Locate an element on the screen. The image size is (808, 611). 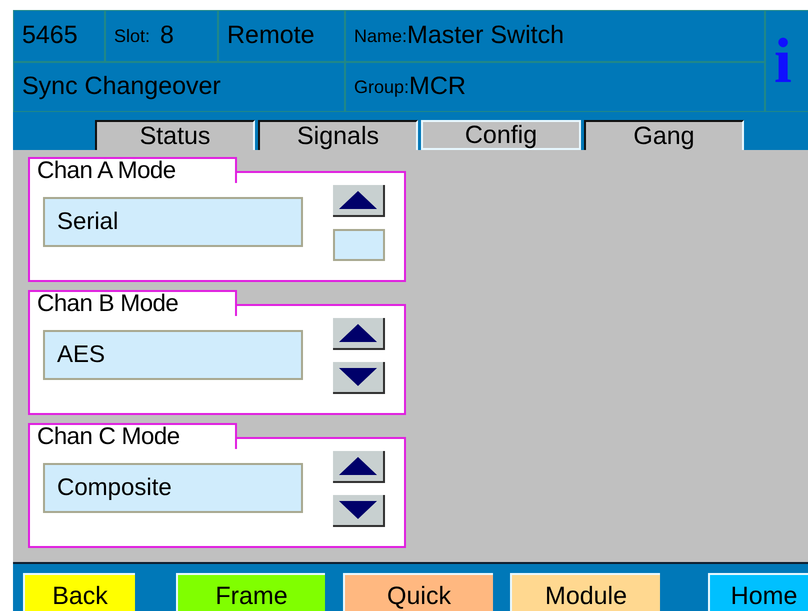
tab: Status is located at coordinates (175, 135).